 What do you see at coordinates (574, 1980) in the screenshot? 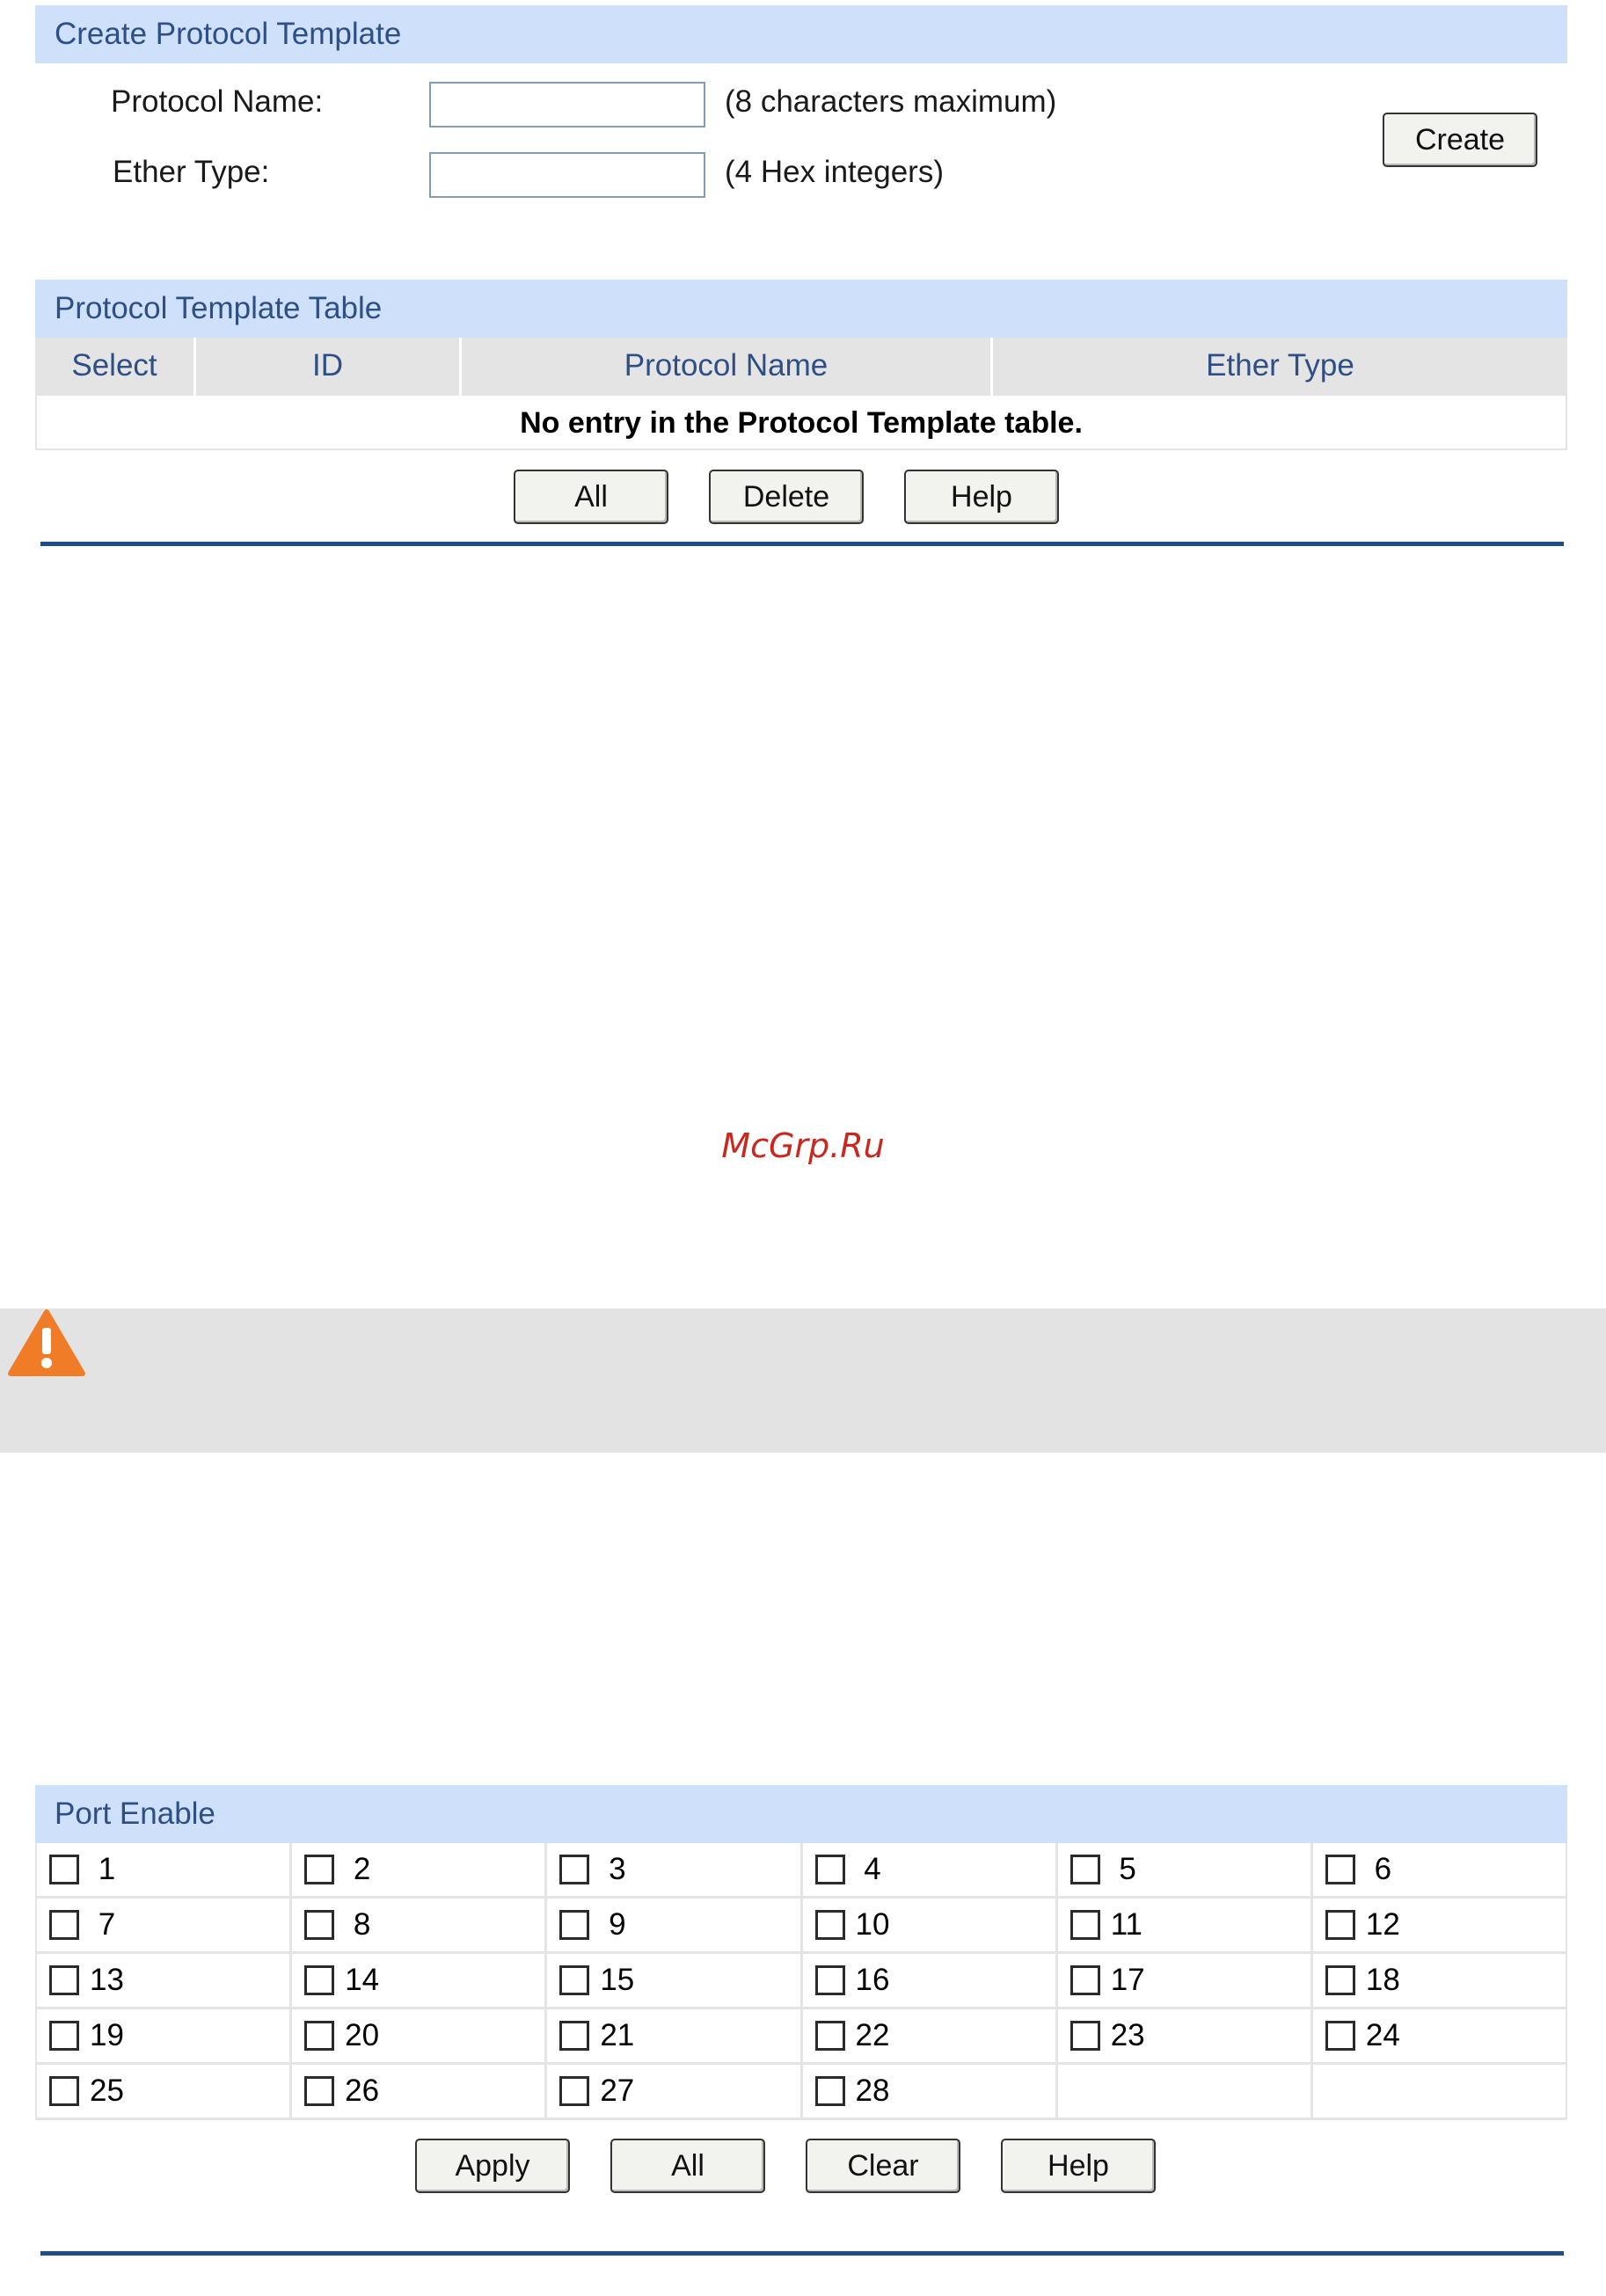
I see `port-15-checkbox` at bounding box center [574, 1980].